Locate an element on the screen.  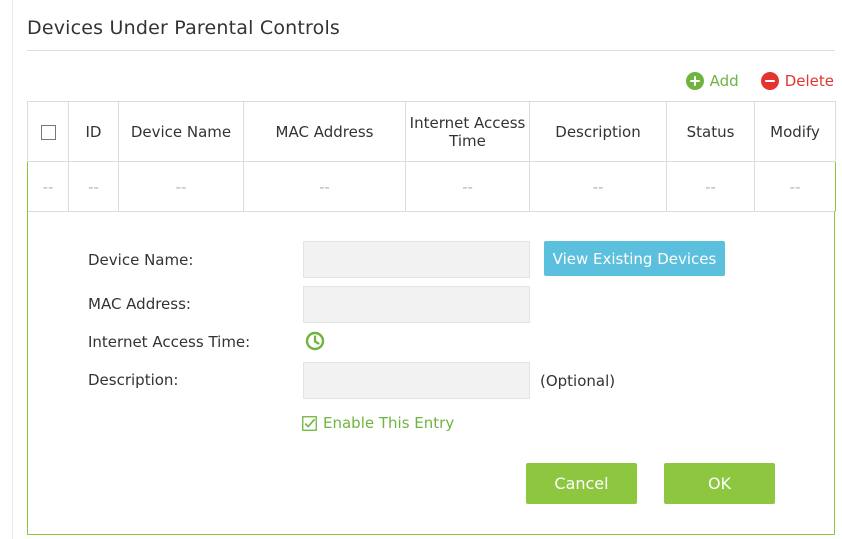
clock-icon is located at coordinates (315, 341).